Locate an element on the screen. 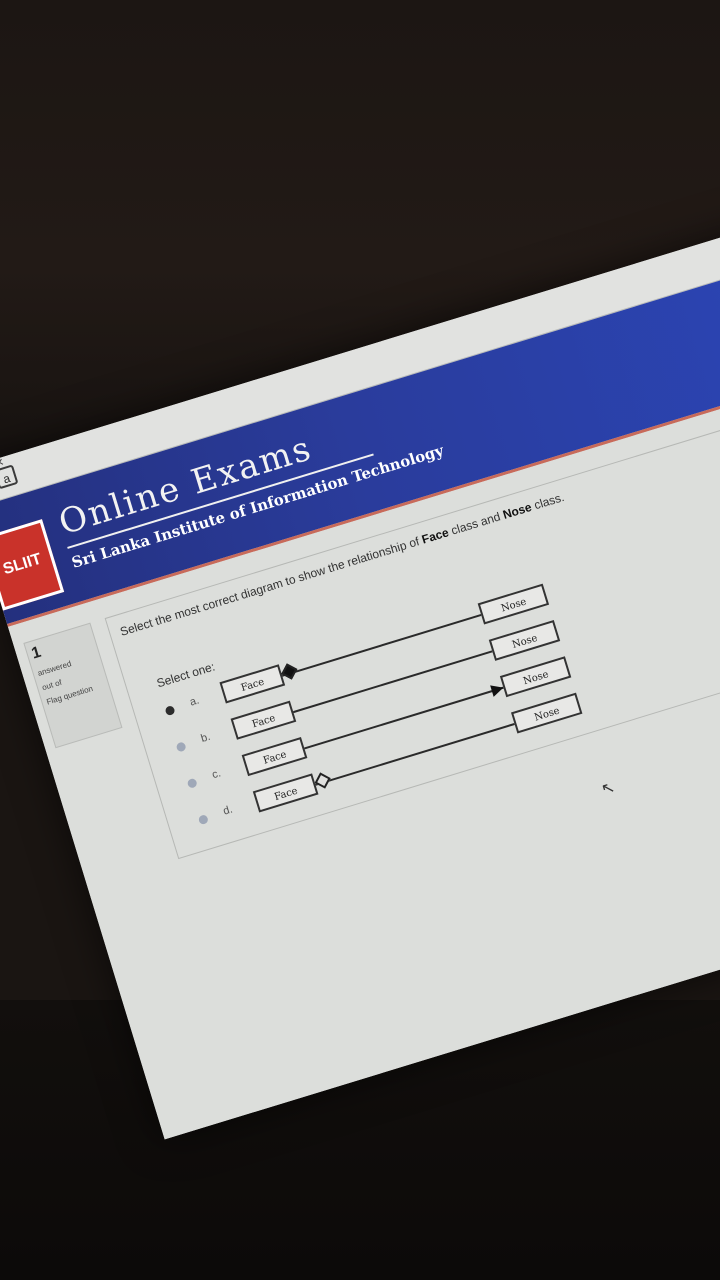 This screenshot has width=720, height=1280. app-icon: a is located at coordinates (9, 477).